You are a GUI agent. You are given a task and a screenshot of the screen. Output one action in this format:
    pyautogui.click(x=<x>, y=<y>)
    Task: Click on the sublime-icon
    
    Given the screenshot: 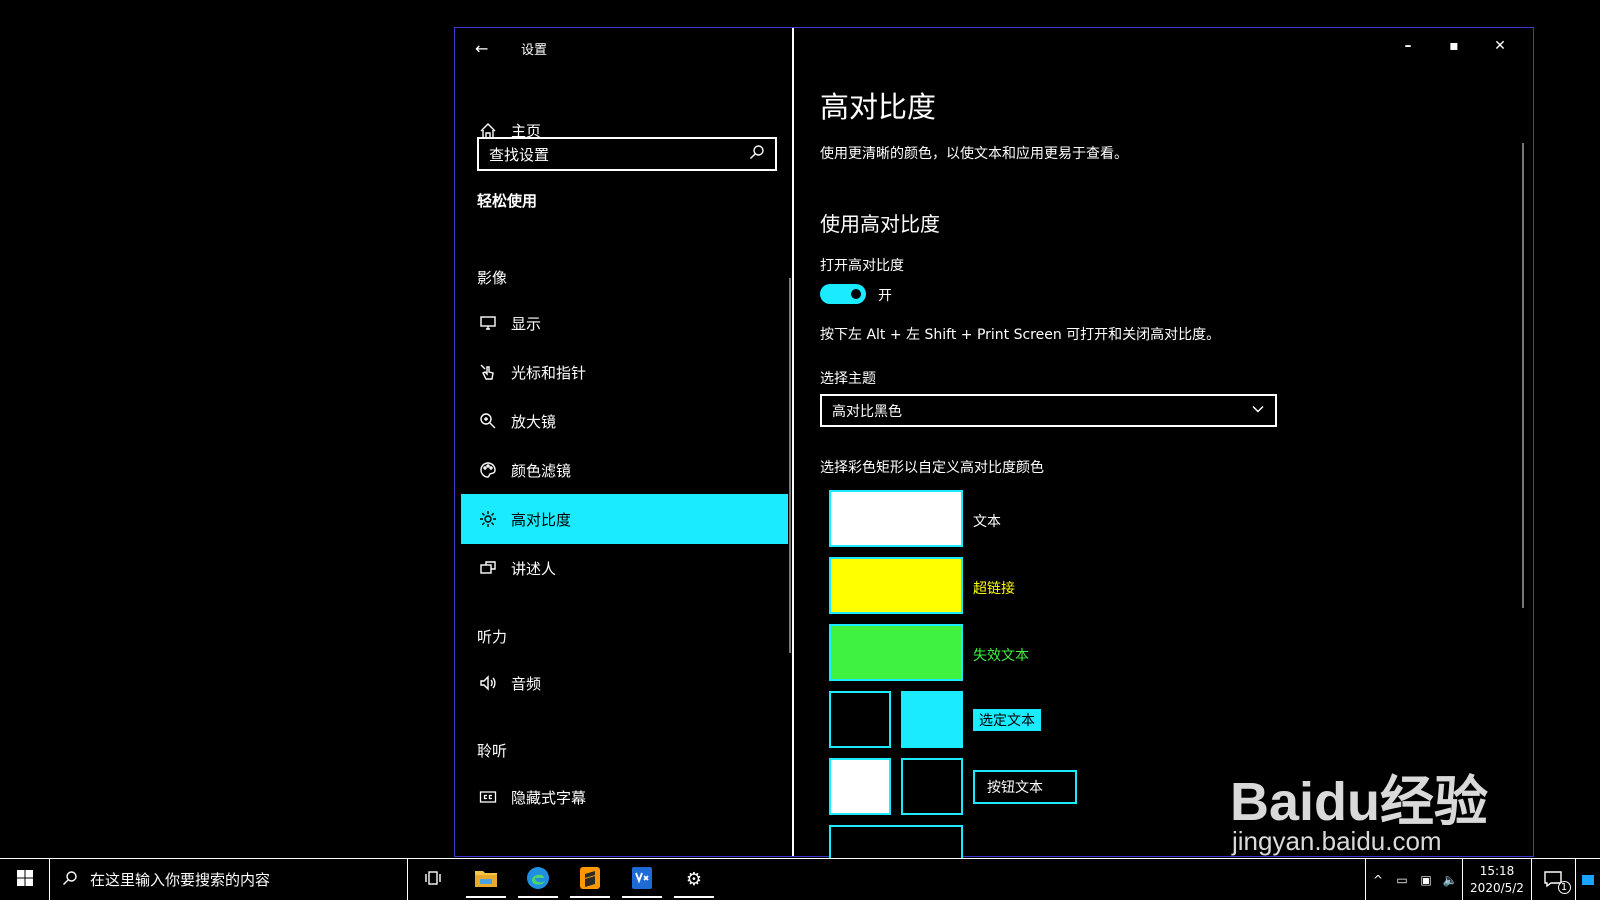 What is the action you would take?
    pyautogui.click(x=590, y=880)
    